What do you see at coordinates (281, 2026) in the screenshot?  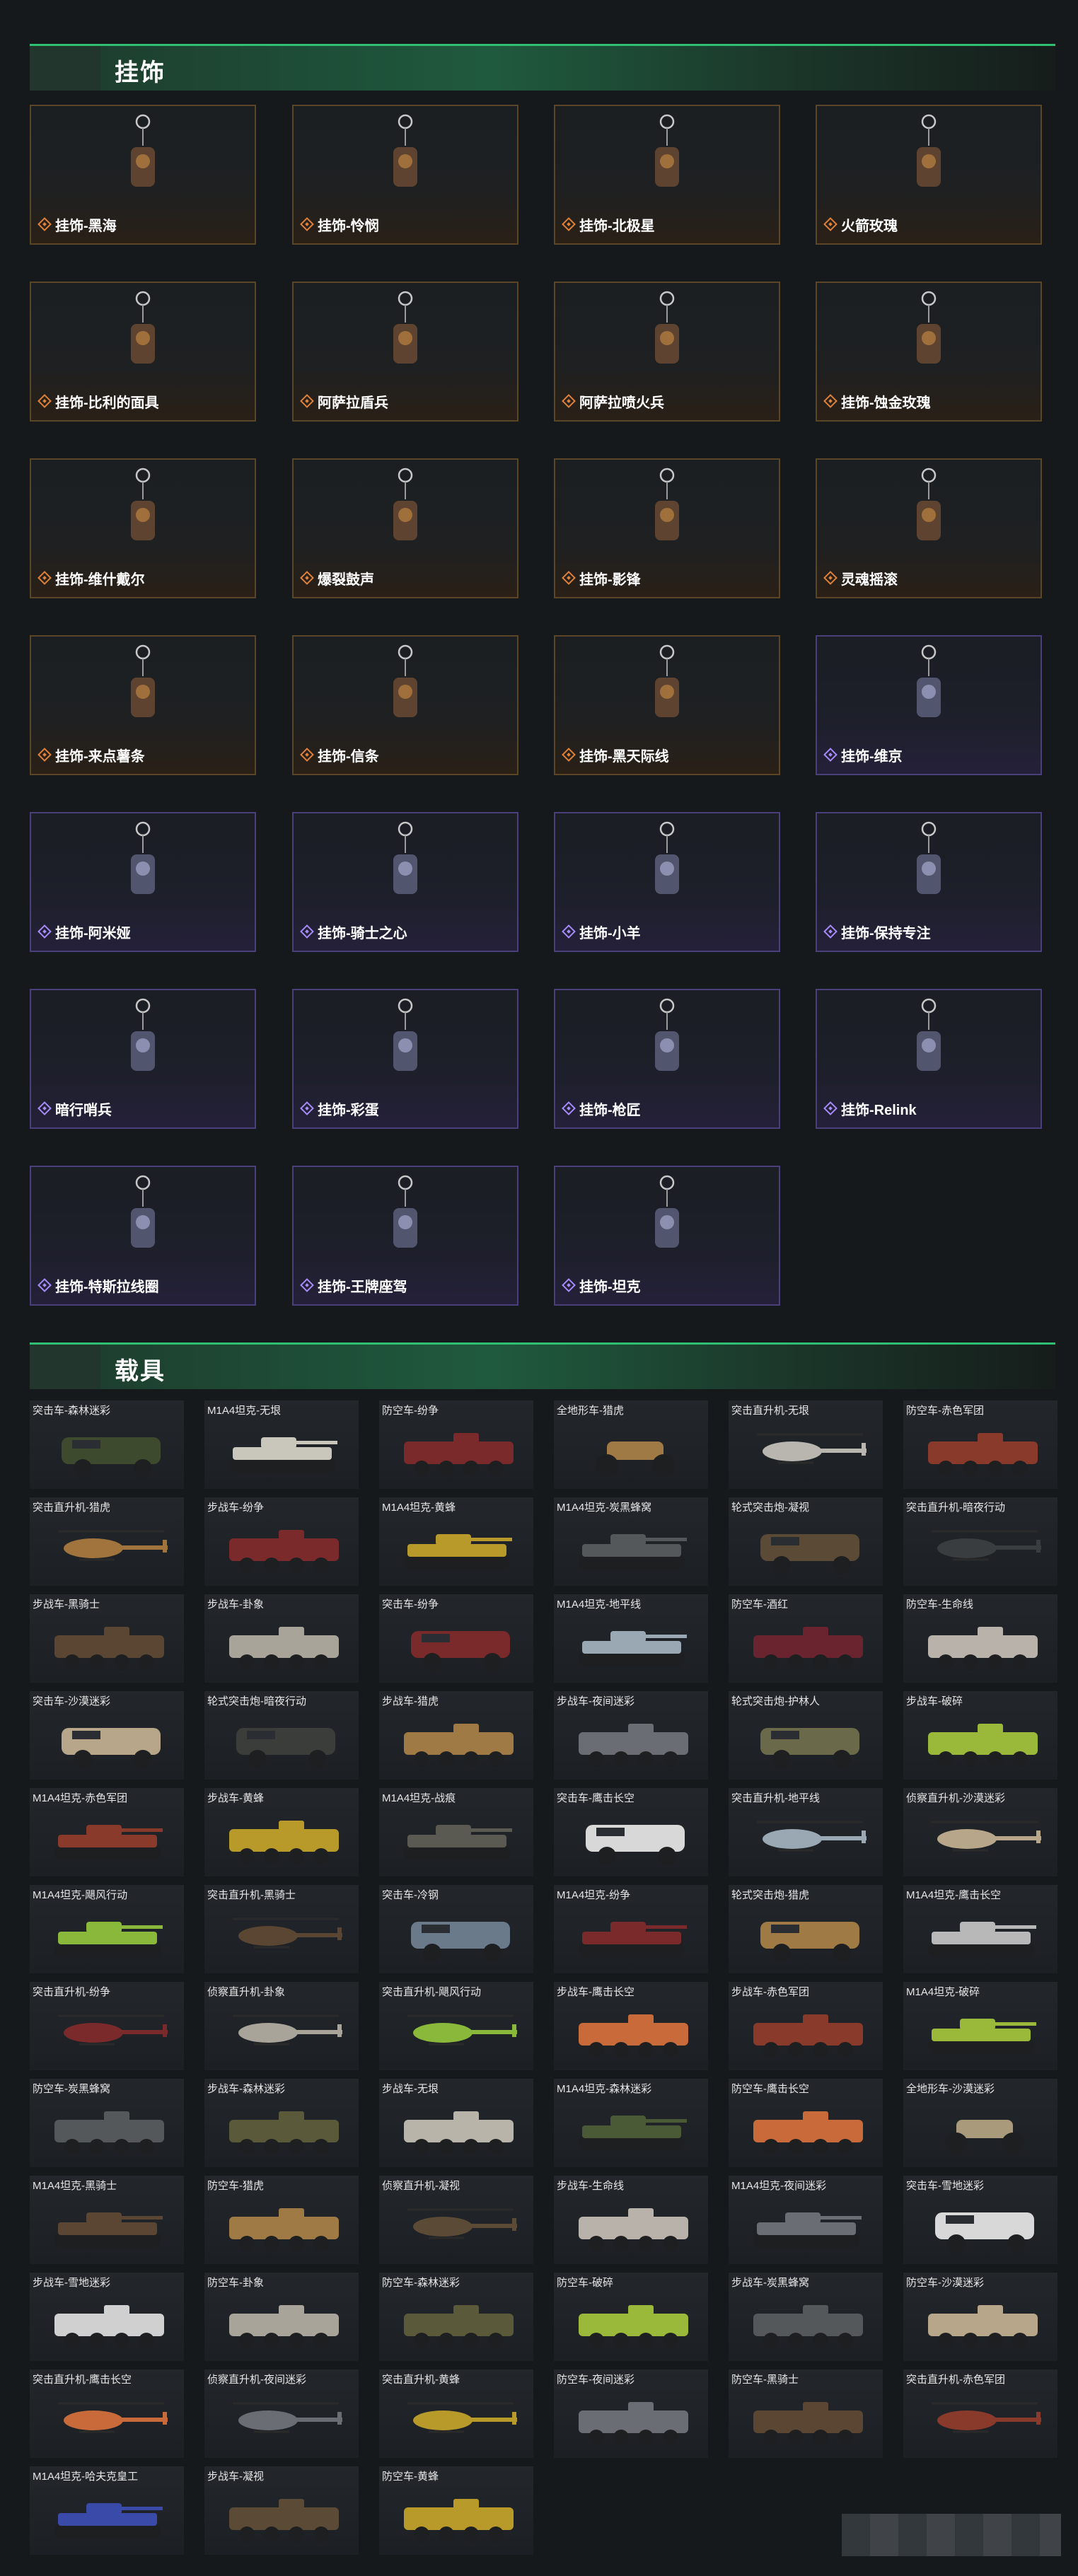 I see `vehicle-card: 侦察直升机-卦象` at bounding box center [281, 2026].